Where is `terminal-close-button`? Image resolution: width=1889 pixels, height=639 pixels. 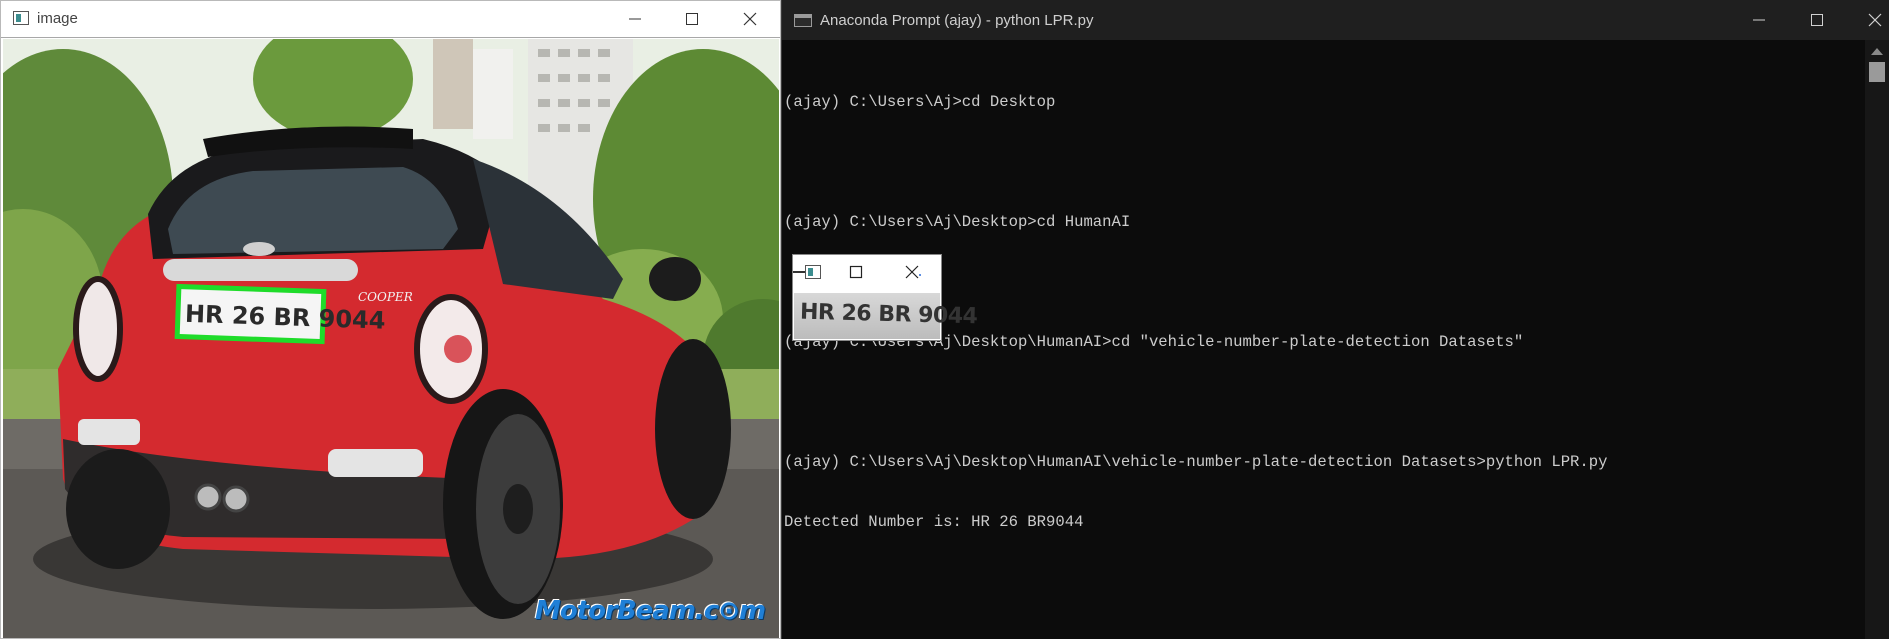
terminal-close-button is located at coordinates (1867, 20).